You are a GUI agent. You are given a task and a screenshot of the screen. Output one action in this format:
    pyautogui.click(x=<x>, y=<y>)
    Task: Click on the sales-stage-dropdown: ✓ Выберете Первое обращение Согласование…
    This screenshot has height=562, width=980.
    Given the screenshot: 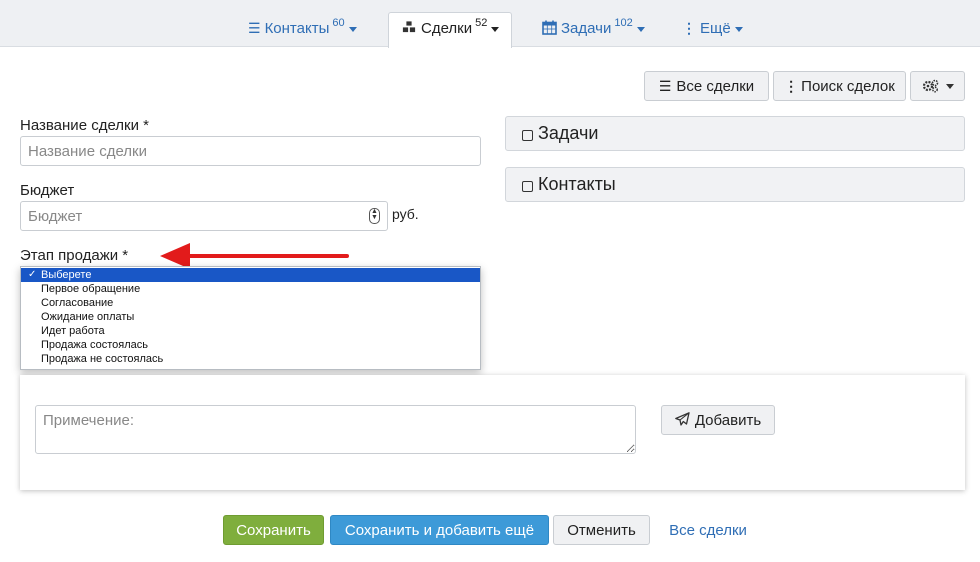 What is the action you would take?
    pyautogui.click(x=250, y=318)
    